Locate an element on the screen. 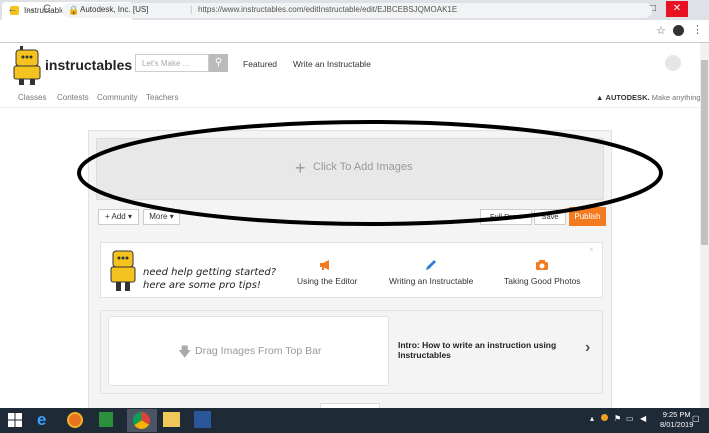 The height and width of the screenshot is (433, 709). reload-icon: C is located at coordinates (47, 9).